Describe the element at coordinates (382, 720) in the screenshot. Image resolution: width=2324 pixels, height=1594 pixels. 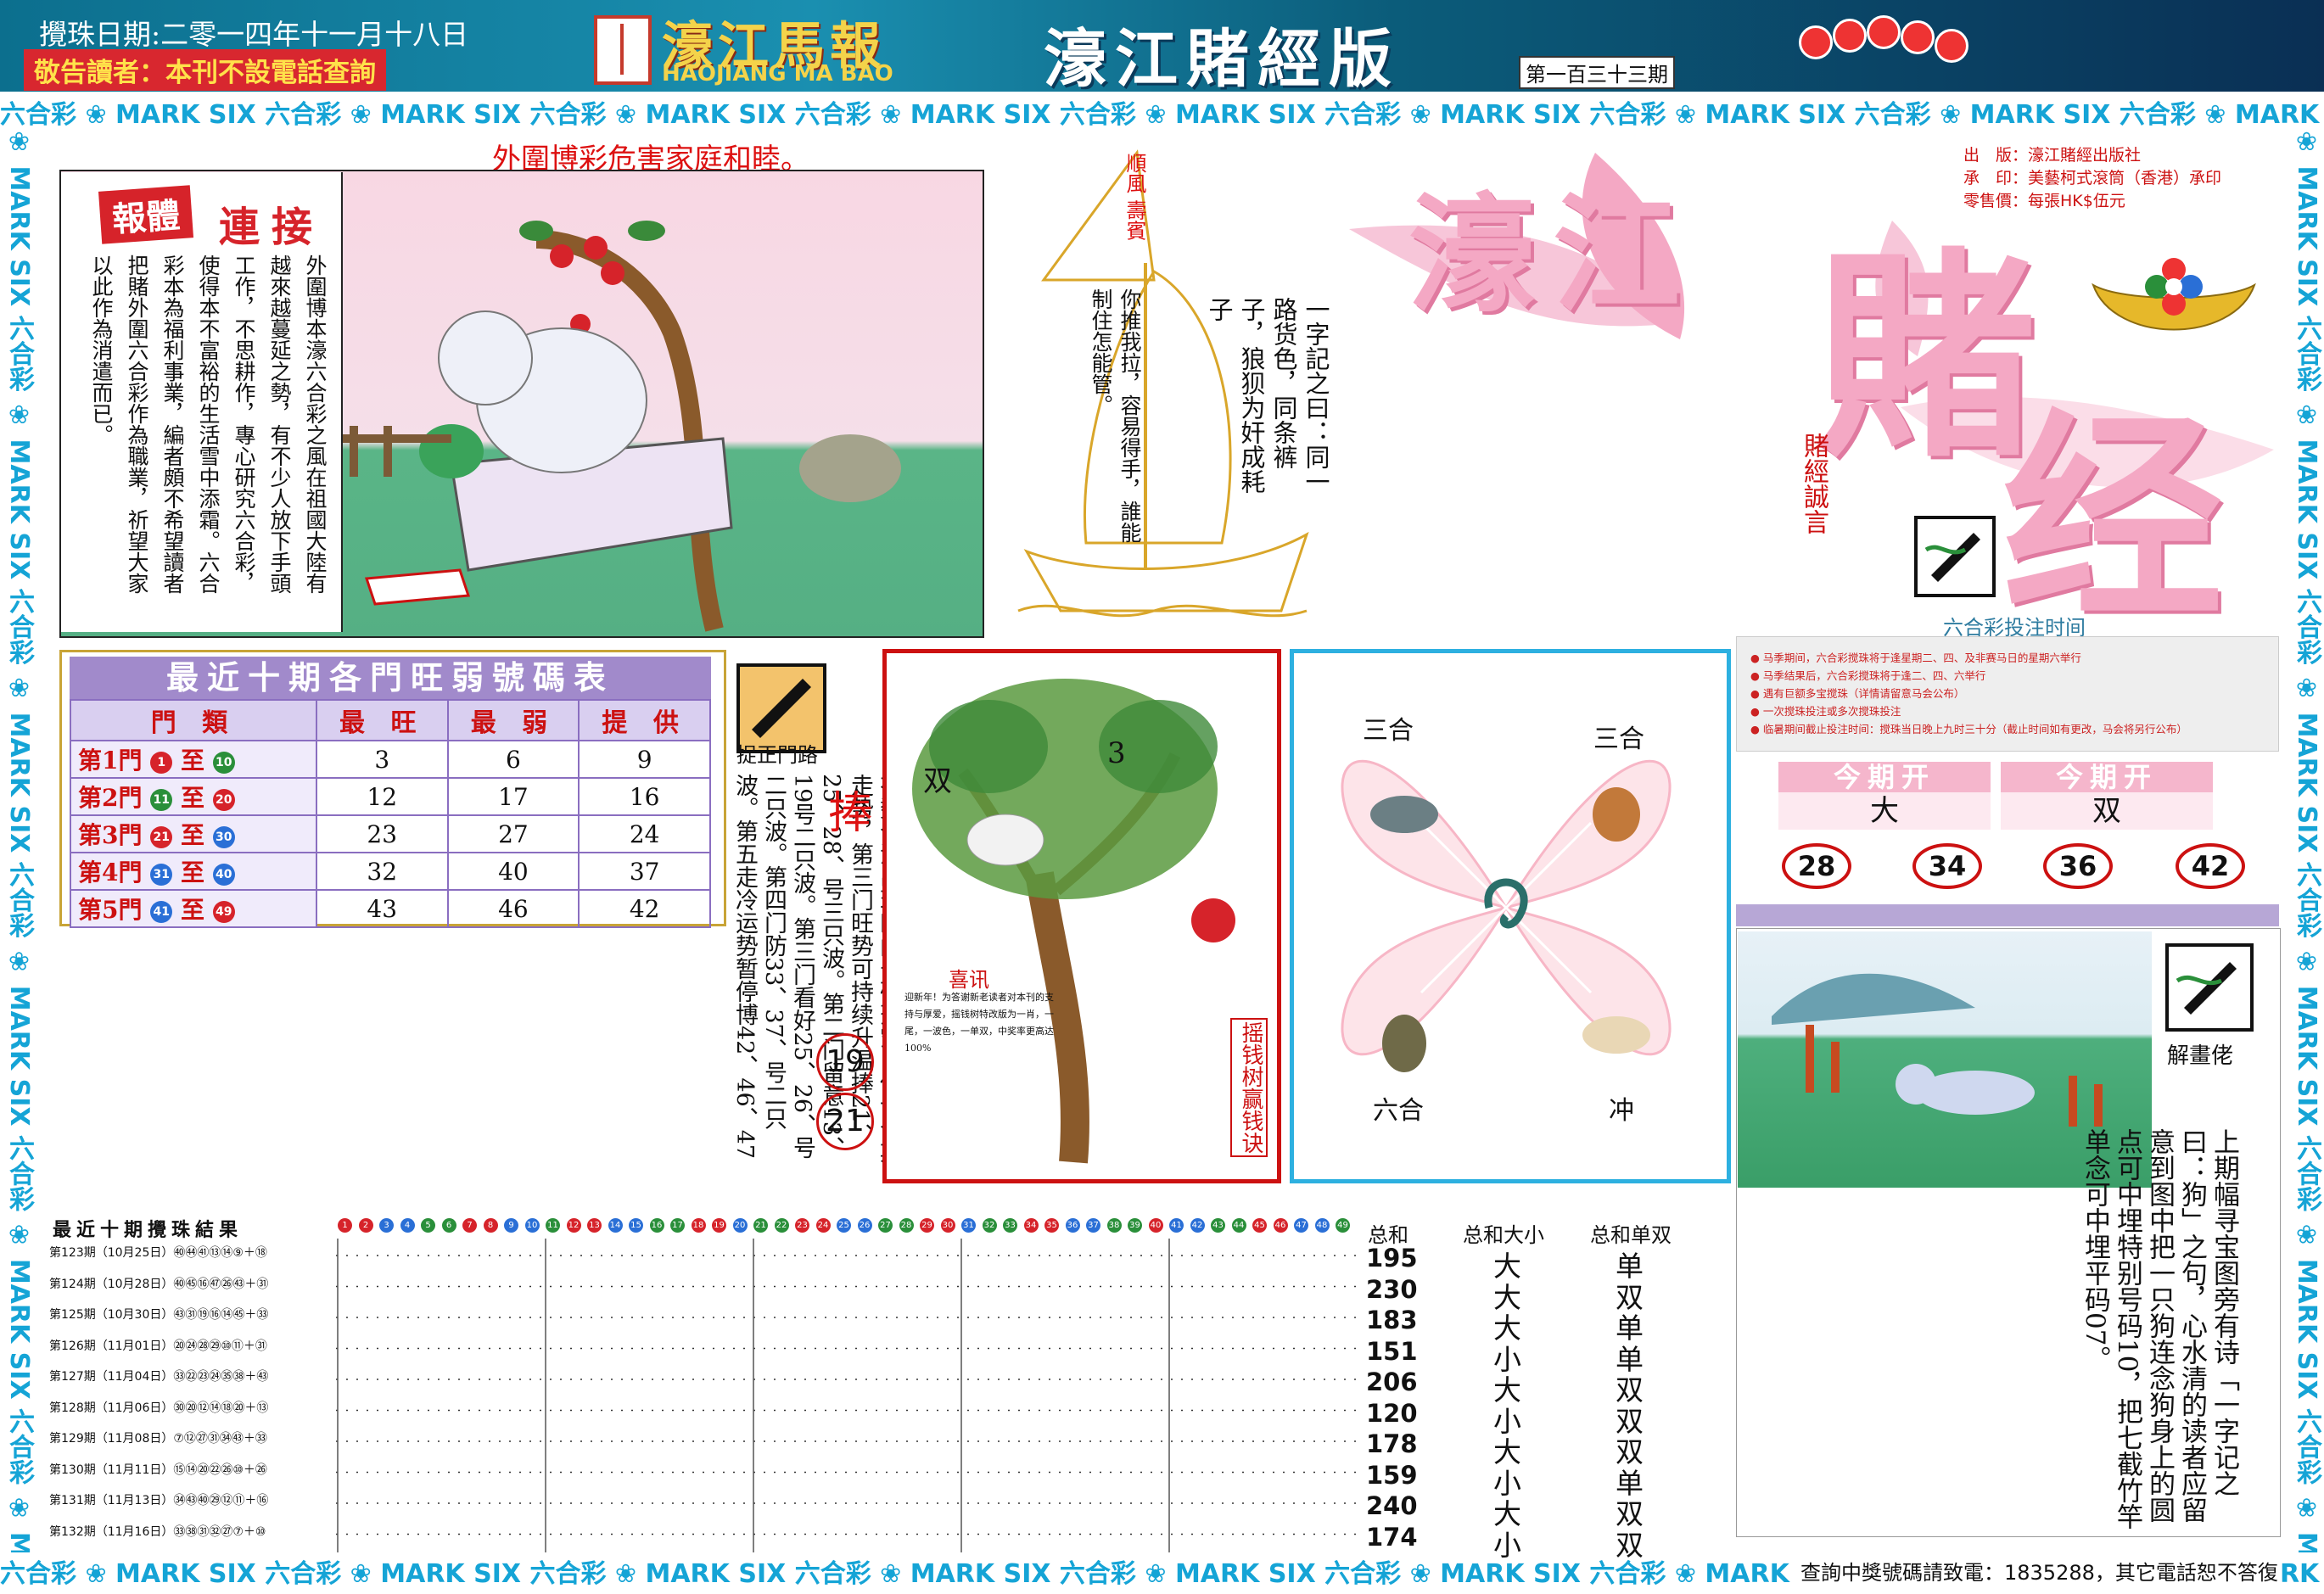
I see `column-header: 最 旺` at that location.